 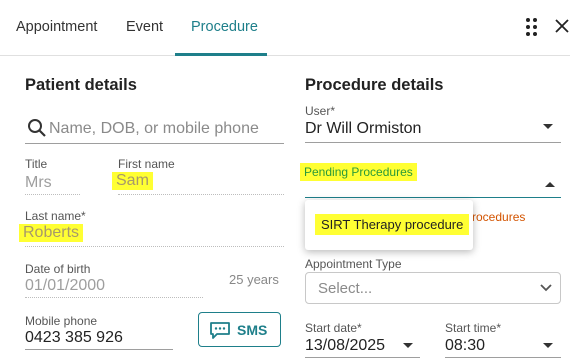 I want to click on pending-procedures-label: Pending Procedures, so click(x=358, y=172).